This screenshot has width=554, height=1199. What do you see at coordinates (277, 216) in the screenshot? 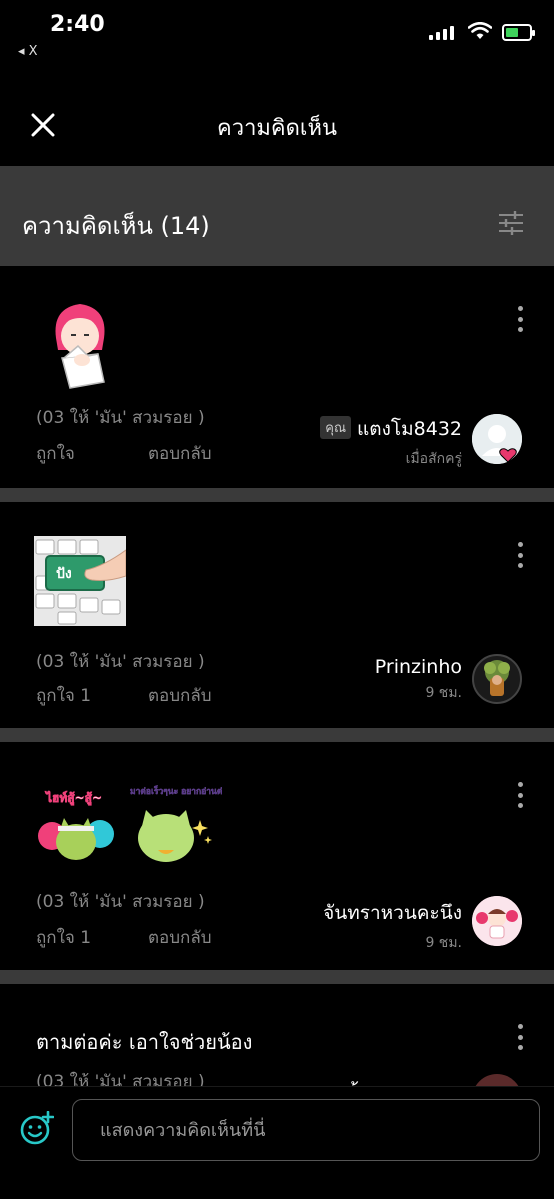
I see `comments-header: ความคิดเห็น (14)` at bounding box center [277, 216].